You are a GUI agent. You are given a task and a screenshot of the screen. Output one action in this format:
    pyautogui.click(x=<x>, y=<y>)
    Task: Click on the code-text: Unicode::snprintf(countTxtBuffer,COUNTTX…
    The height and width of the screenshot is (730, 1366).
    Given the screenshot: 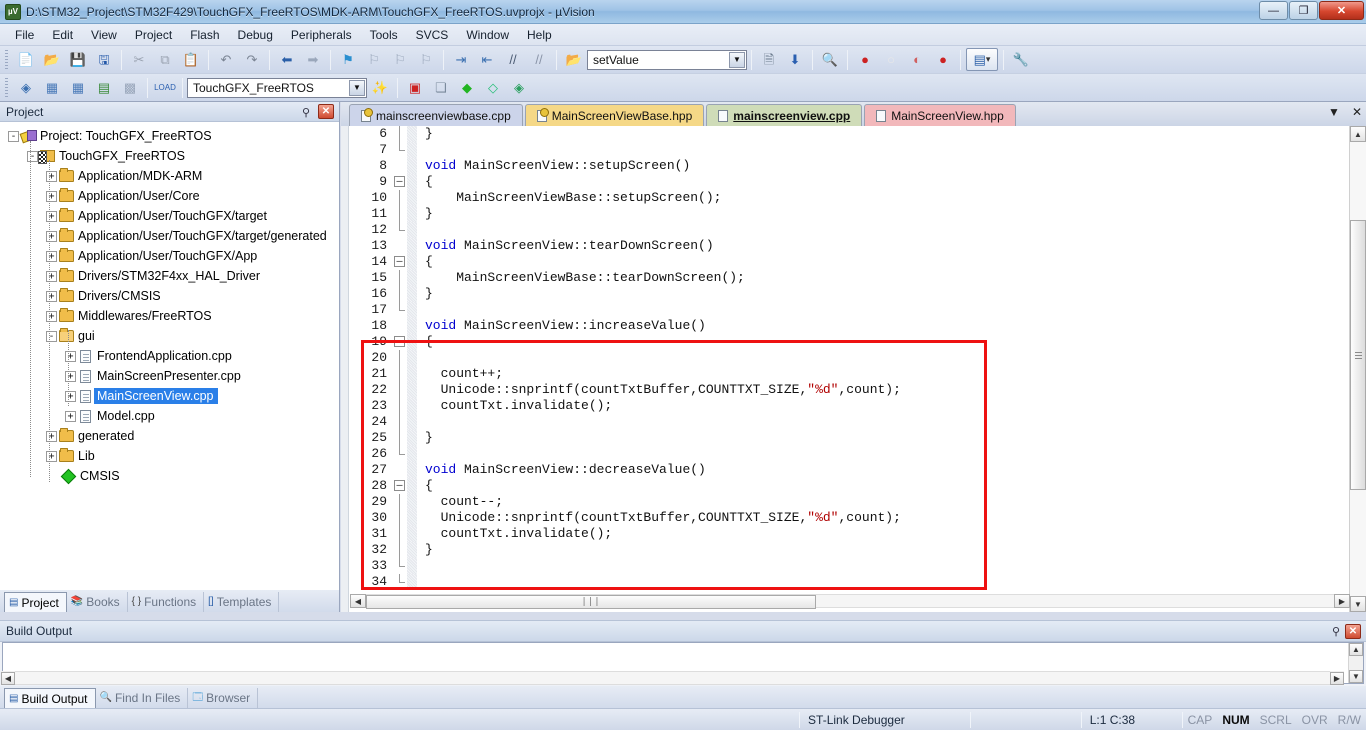 What is the action you would take?
    pyautogui.click(x=659, y=390)
    